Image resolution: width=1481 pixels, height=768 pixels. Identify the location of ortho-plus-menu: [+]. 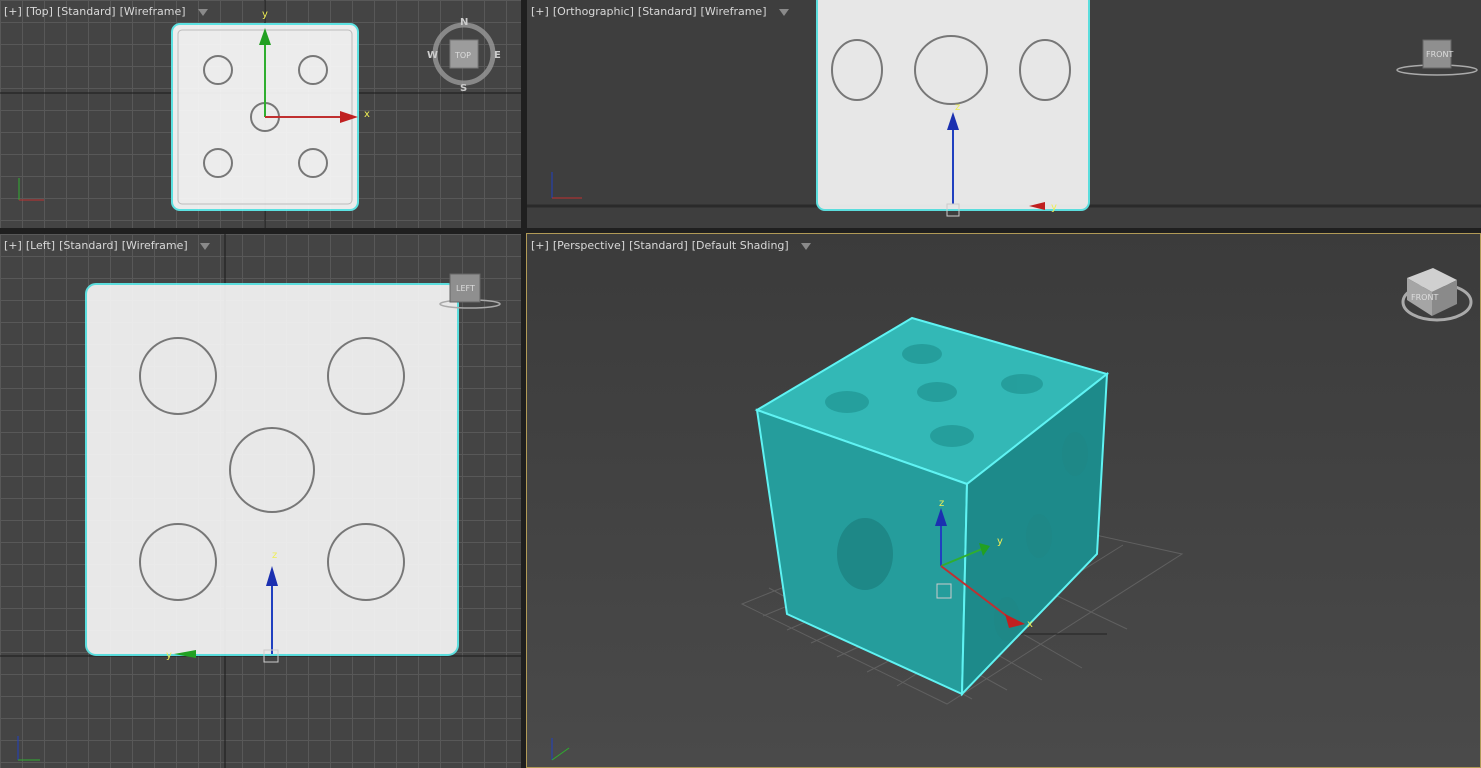
(540, 11).